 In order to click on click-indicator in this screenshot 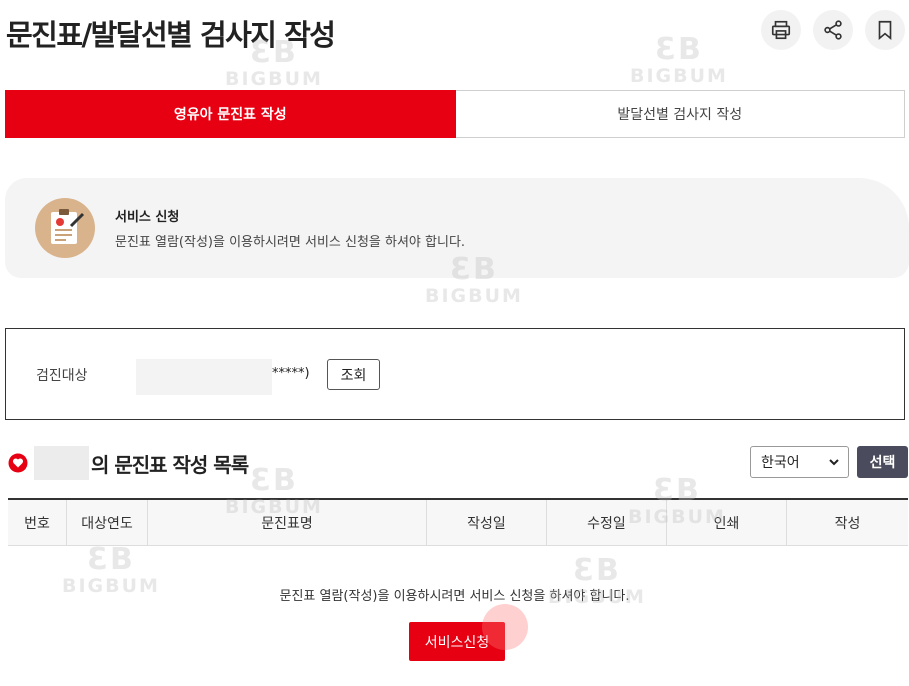, I will do `click(505, 627)`.